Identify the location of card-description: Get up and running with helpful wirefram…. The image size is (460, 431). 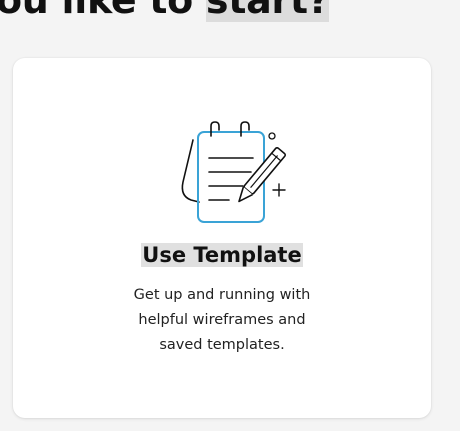
(222, 320).